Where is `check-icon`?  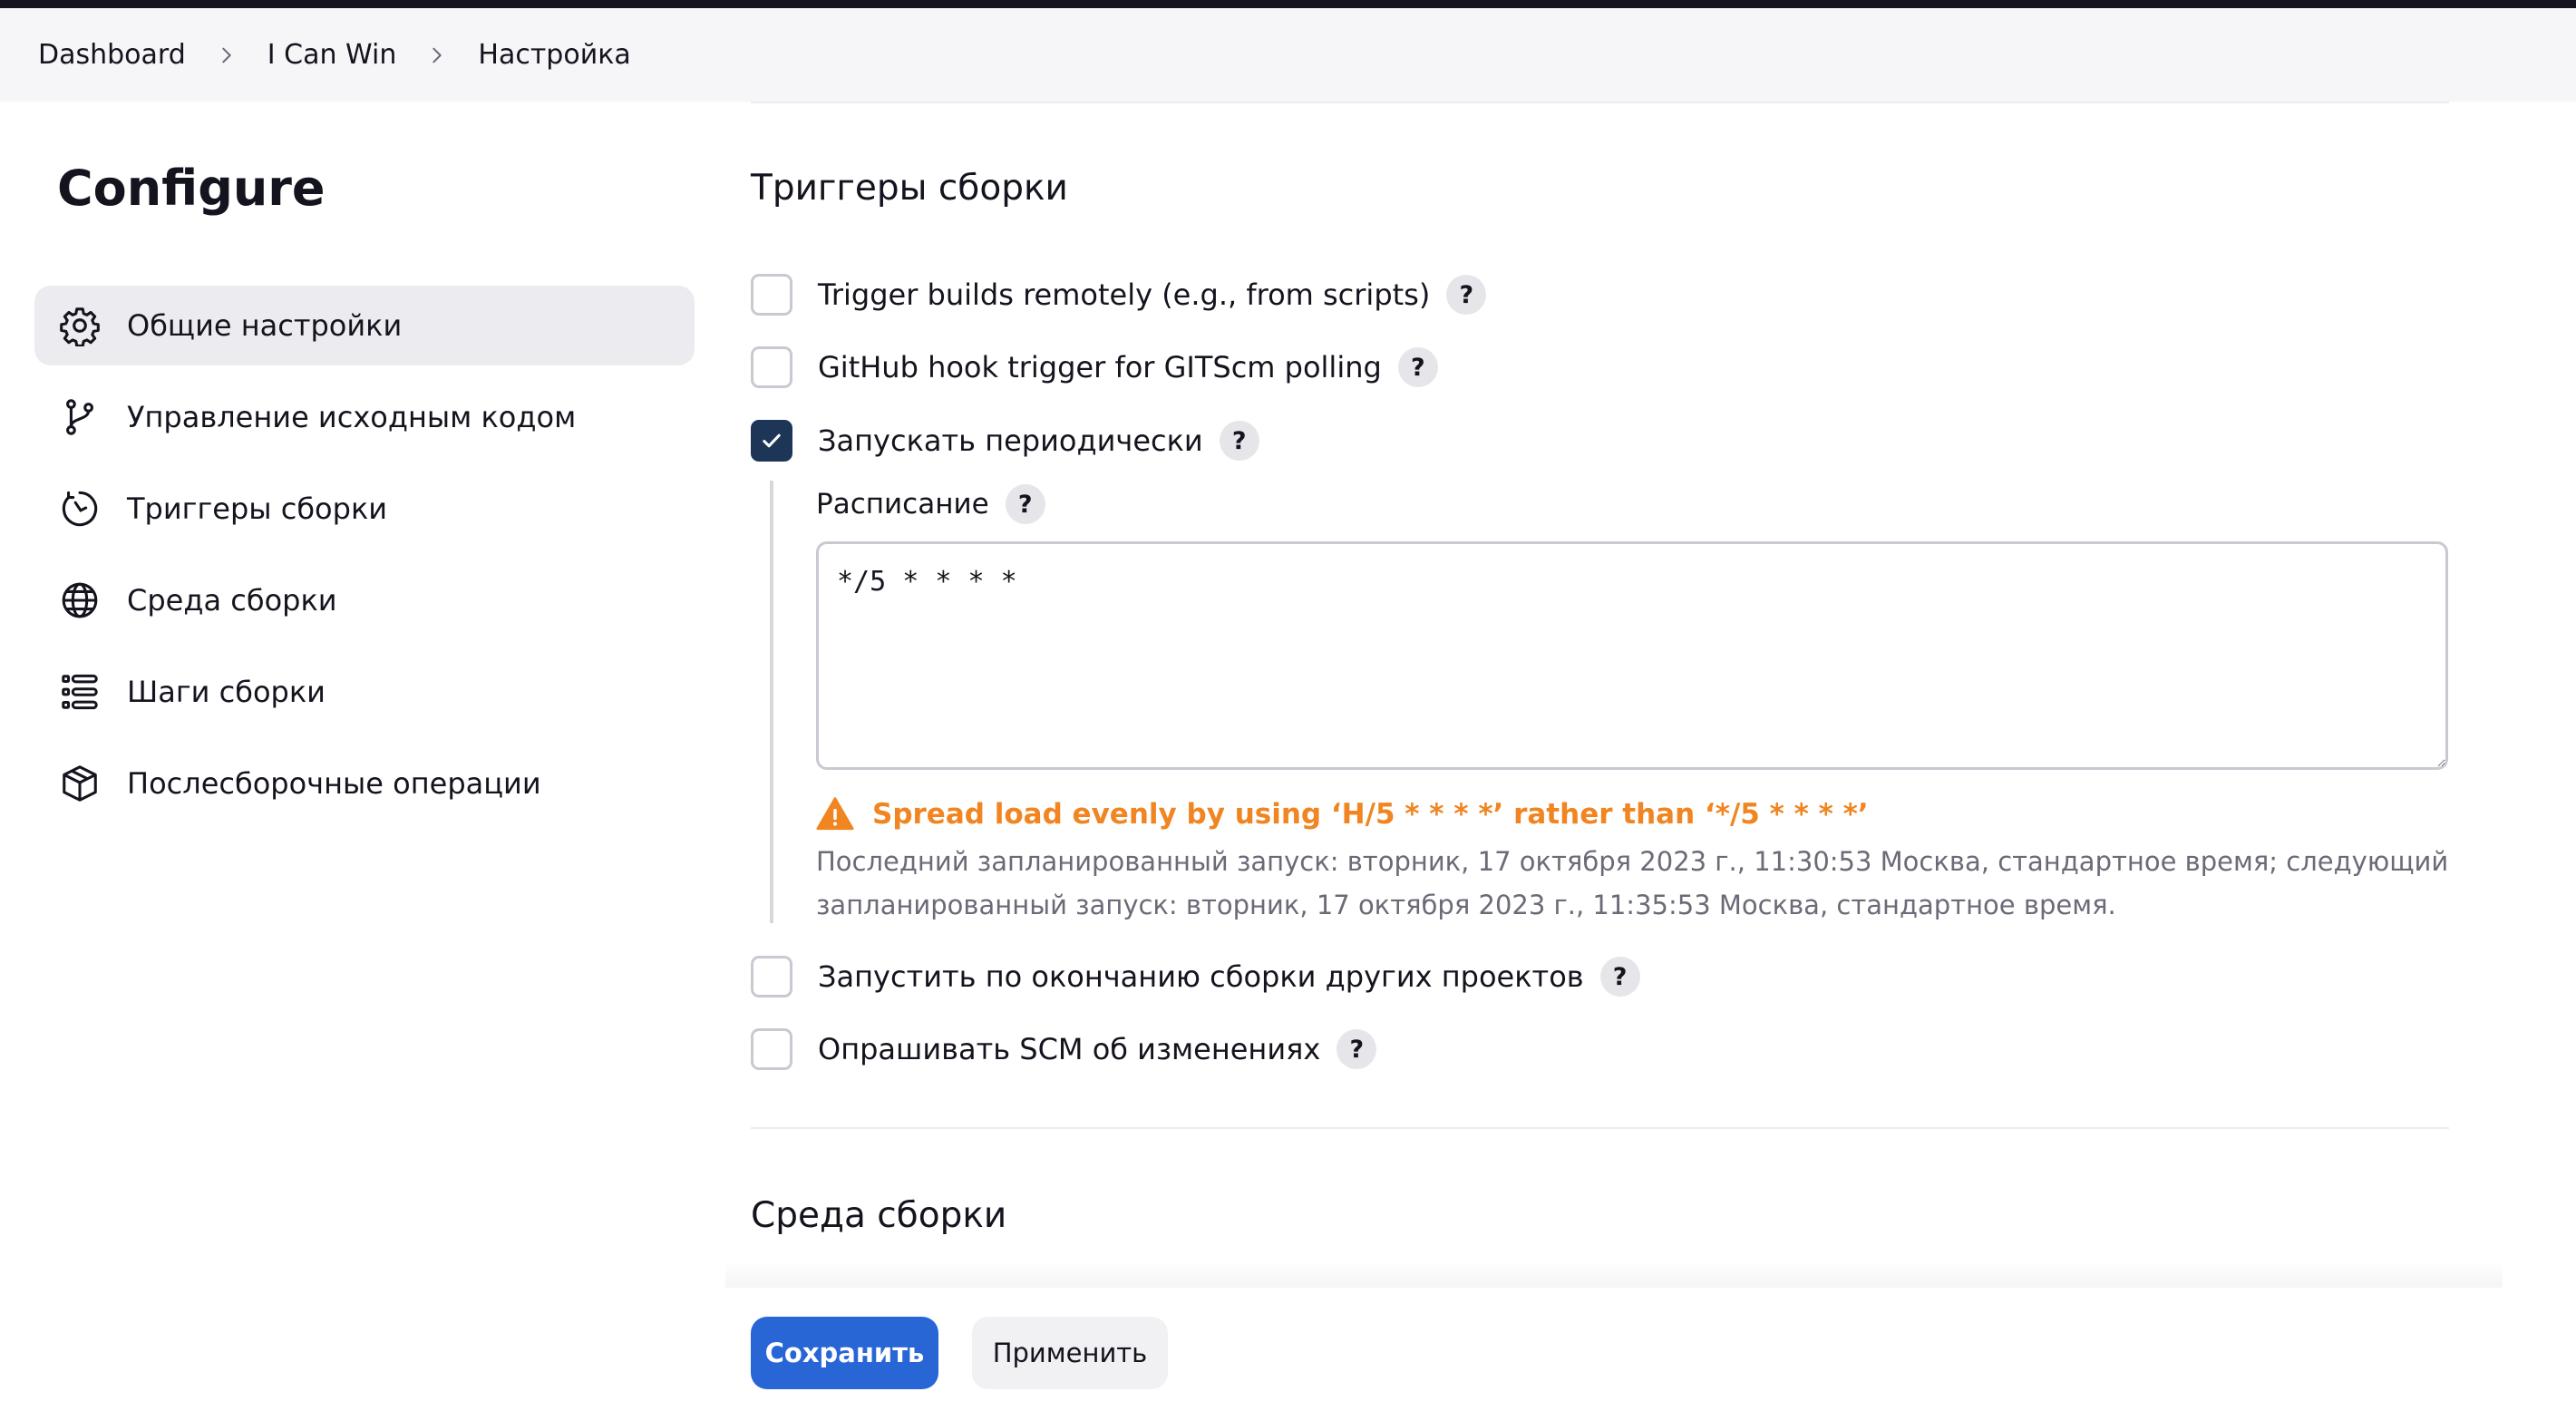 check-icon is located at coordinates (772, 440).